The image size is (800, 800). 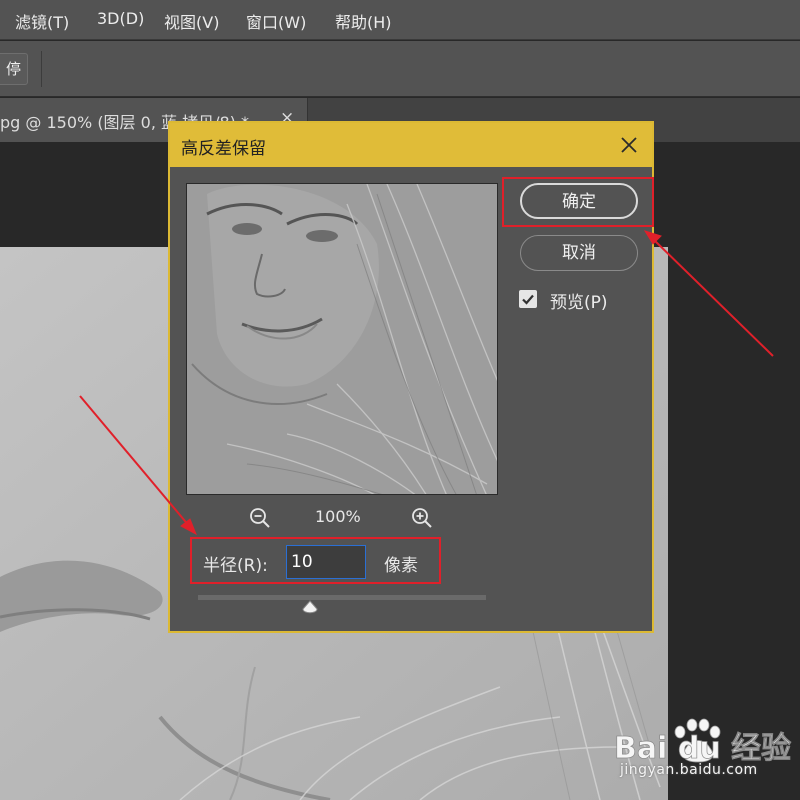 I want to click on radius-slider, so click(x=342, y=597).